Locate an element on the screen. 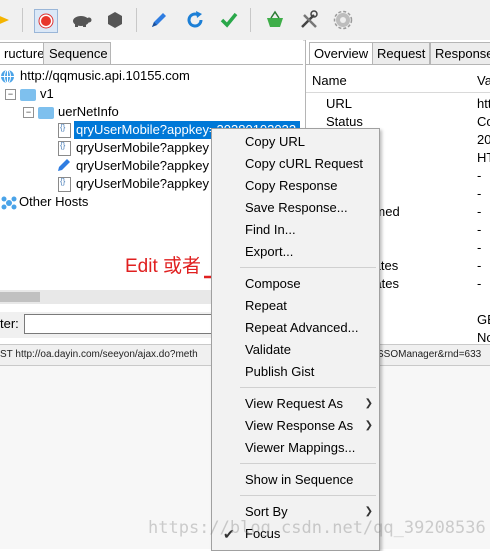 This screenshot has height=551, width=490. menu-publish-gist: Publish Gist is located at coordinates (295, 372).